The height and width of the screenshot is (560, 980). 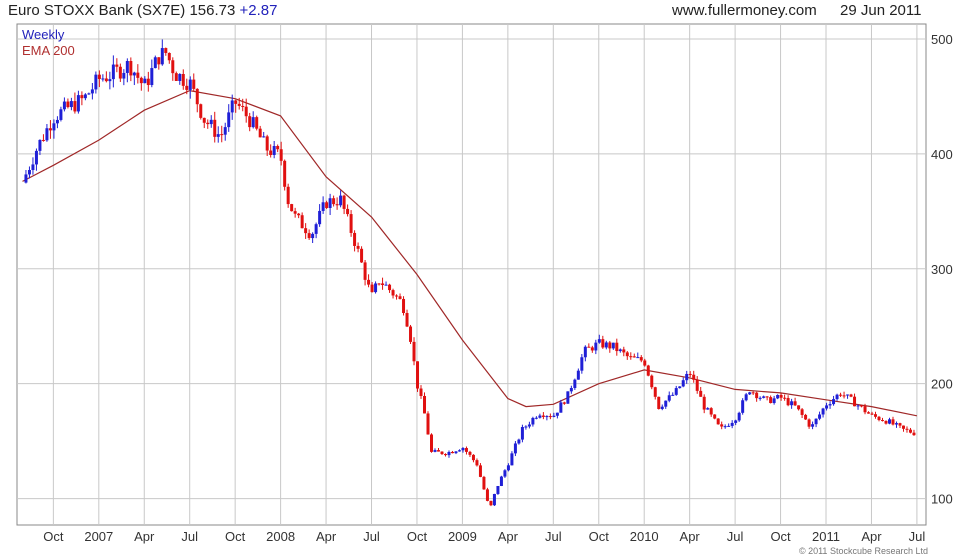 What do you see at coordinates (863, 551) in the screenshot?
I see `copyright-notice: © 2011 Stockcube Research Ltd` at bounding box center [863, 551].